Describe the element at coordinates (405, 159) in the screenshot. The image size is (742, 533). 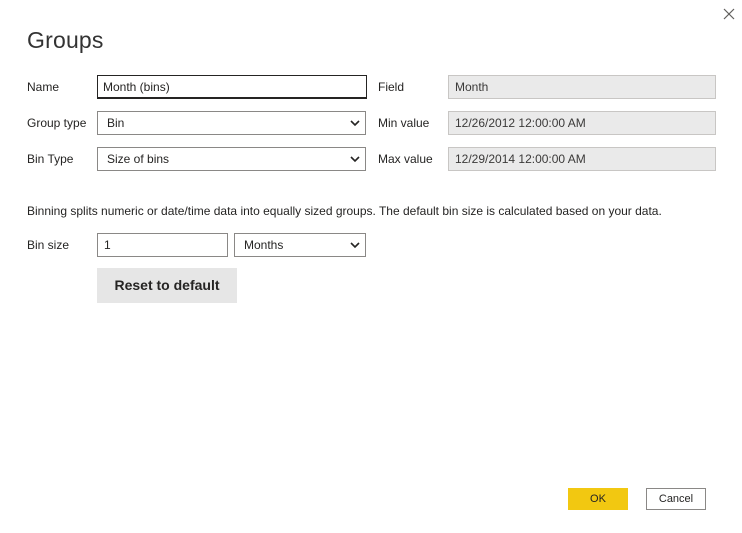
I see `max-value-label: Max value` at that location.